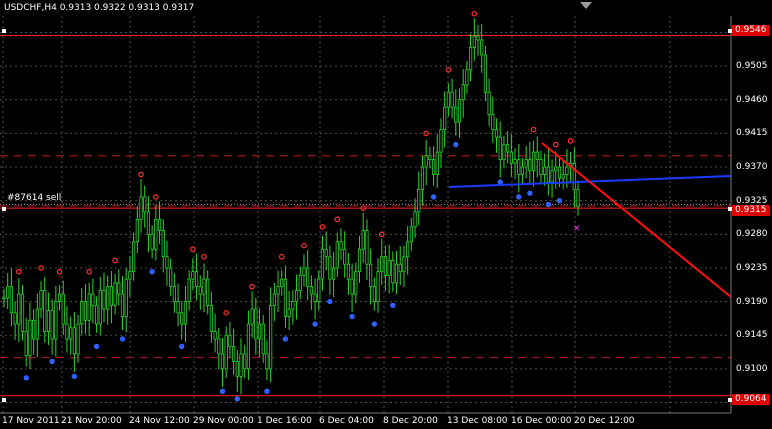  Describe the element at coordinates (752, 167) in the screenshot. I see `price-tick-label: 0.9370` at that location.